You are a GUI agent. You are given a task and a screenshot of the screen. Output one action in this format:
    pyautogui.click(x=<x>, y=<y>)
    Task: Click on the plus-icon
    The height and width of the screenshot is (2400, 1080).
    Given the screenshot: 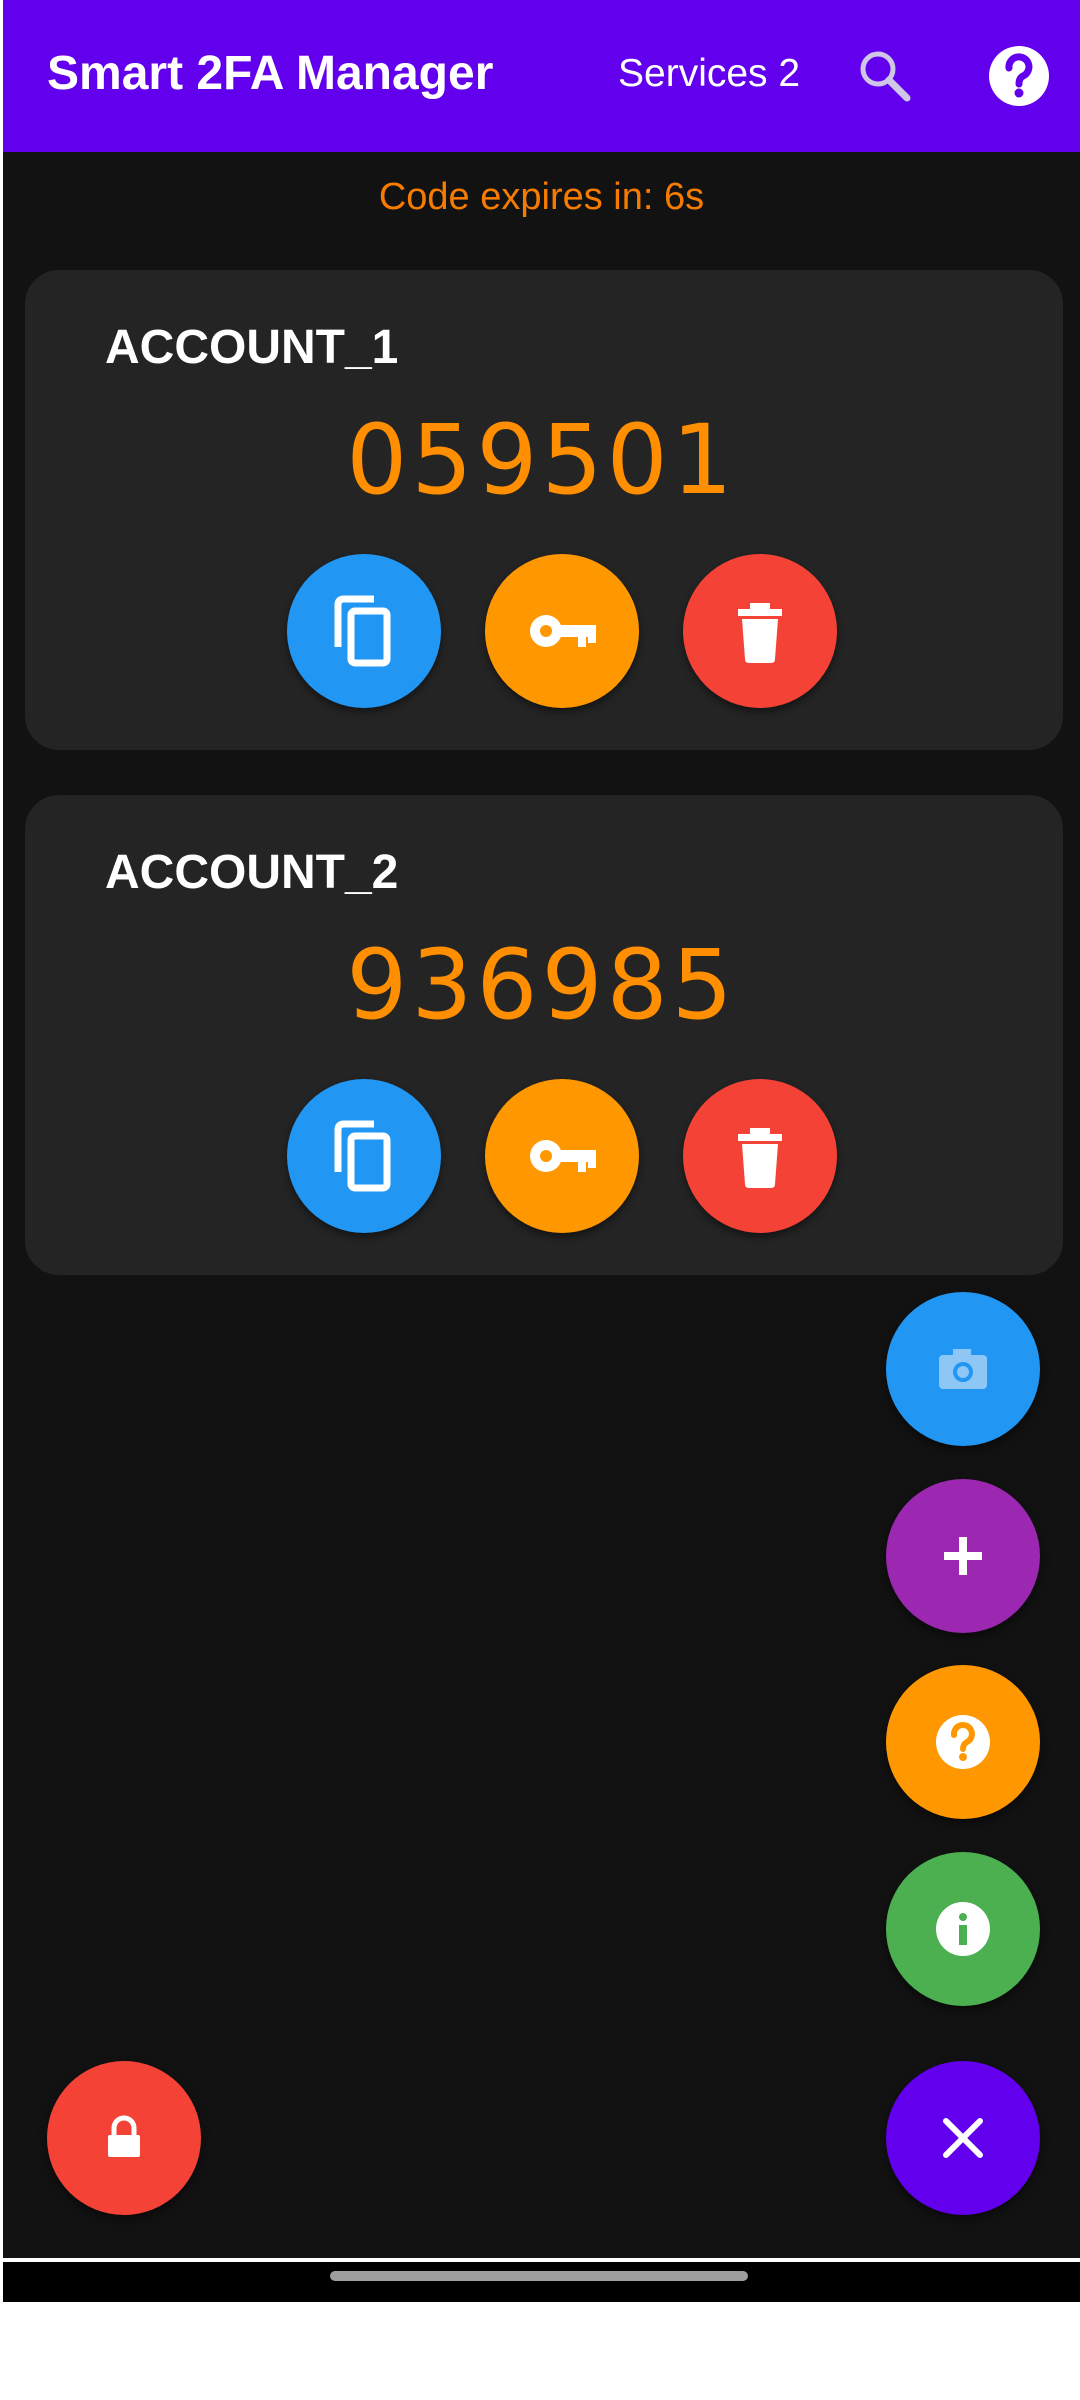 What is the action you would take?
    pyautogui.click(x=963, y=1556)
    